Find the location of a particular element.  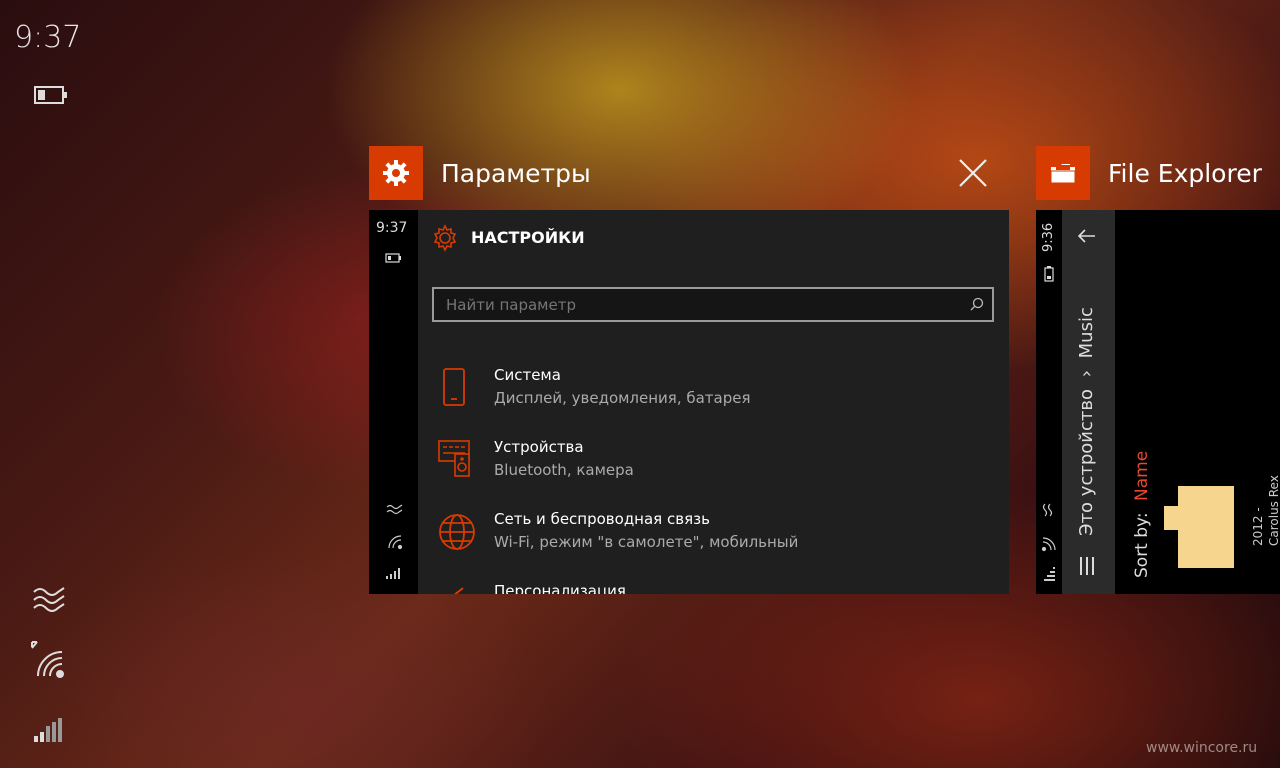

watermark: www.wincore.ru is located at coordinates (1202, 748).